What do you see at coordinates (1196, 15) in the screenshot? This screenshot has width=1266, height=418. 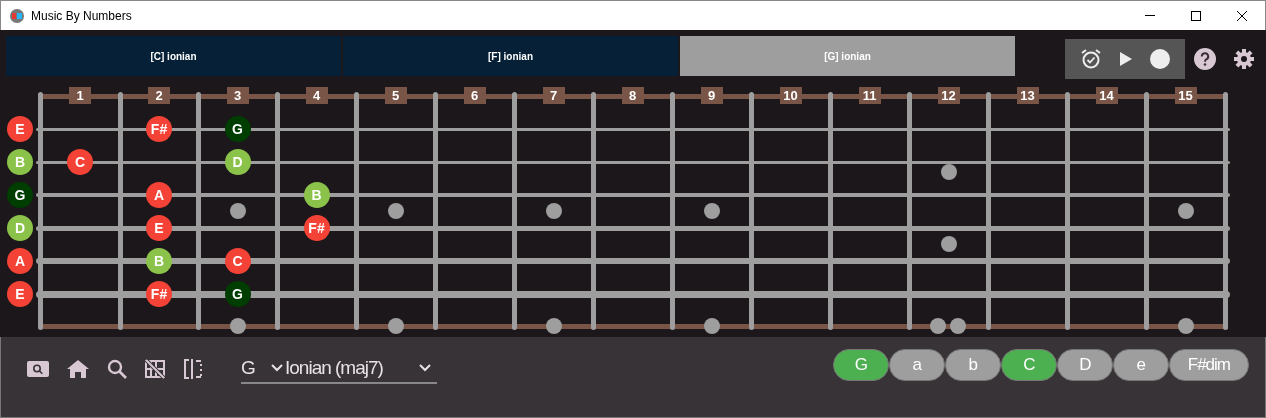 I see `maximize-icon` at bounding box center [1196, 15].